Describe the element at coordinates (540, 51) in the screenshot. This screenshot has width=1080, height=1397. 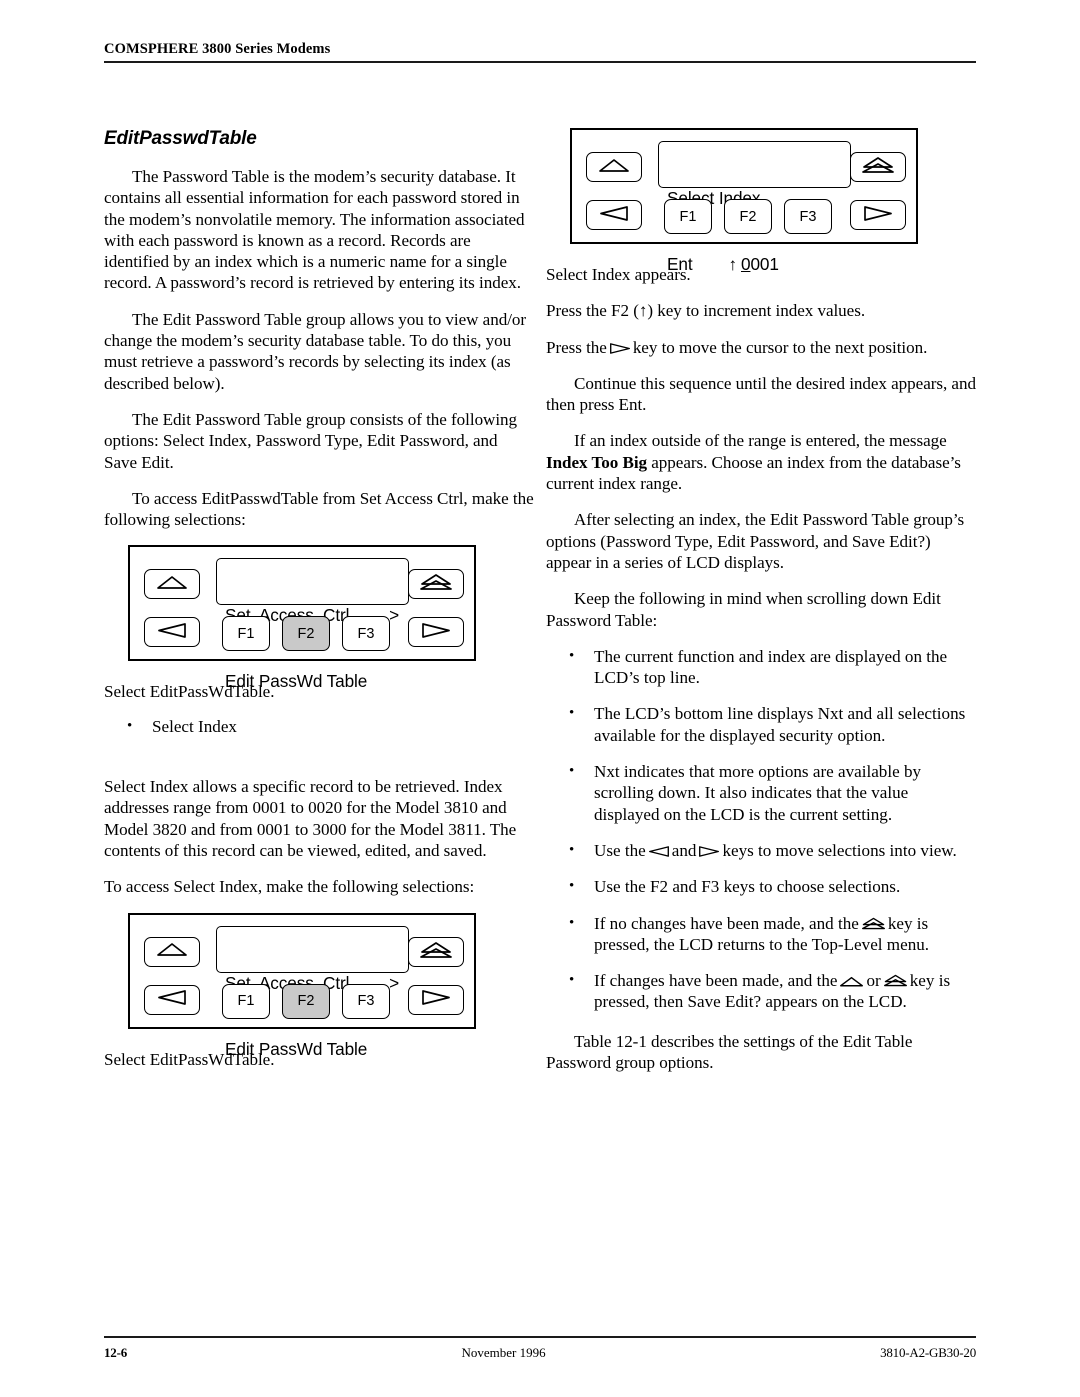
I see `running-head: COMSPHERE 3800 Series Modems` at that location.